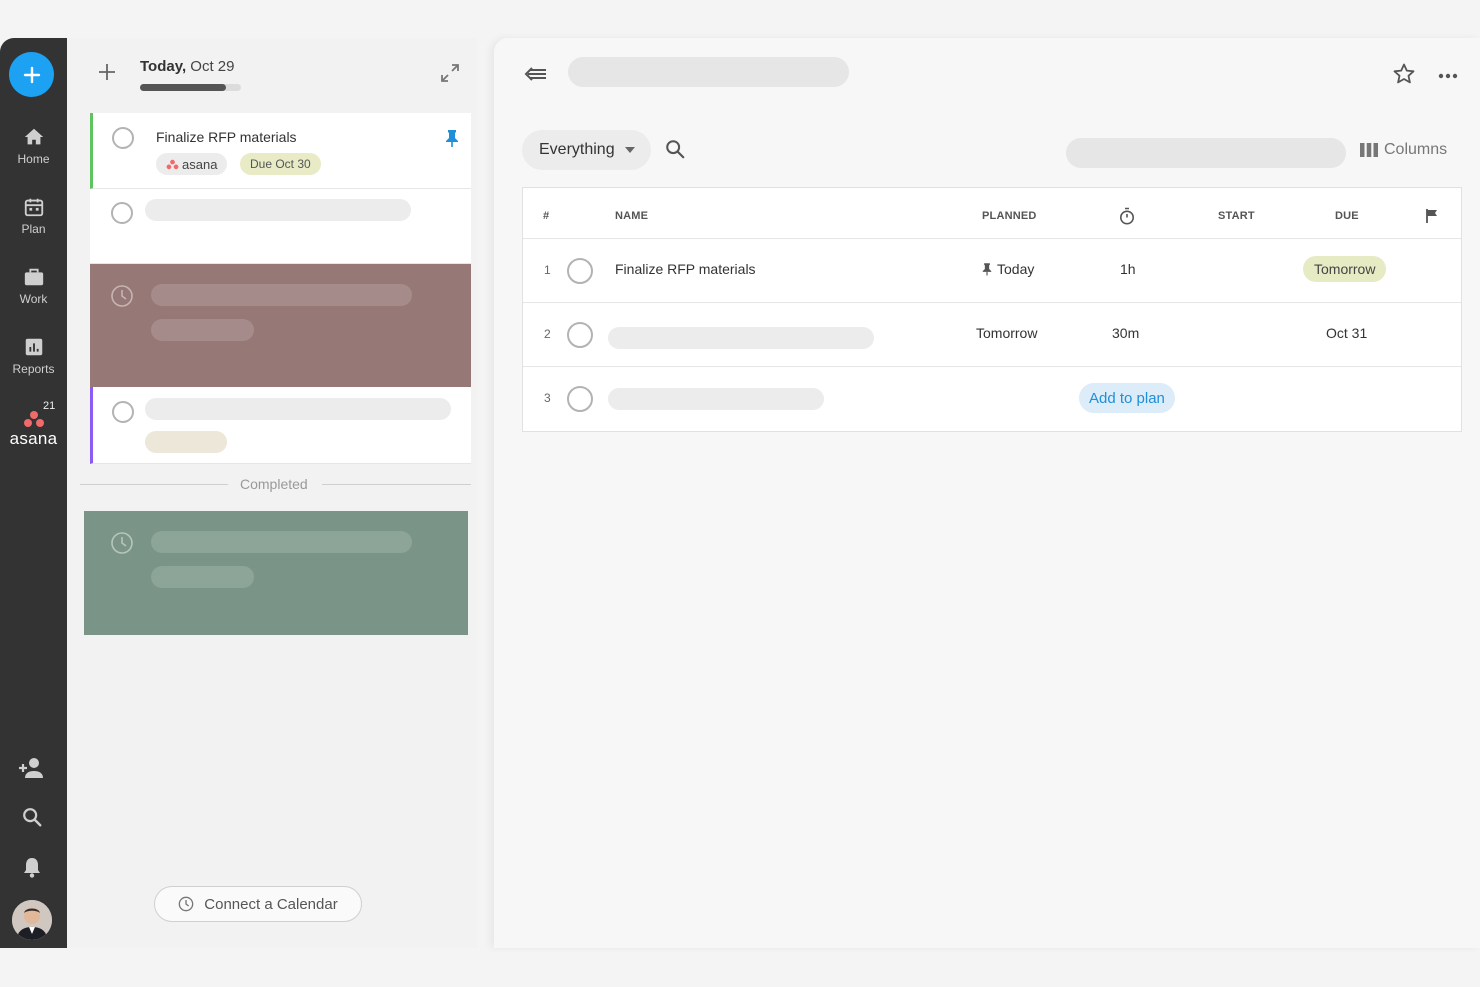 This screenshot has height=987, width=1480. I want to click on more-button, so click(1448, 75).